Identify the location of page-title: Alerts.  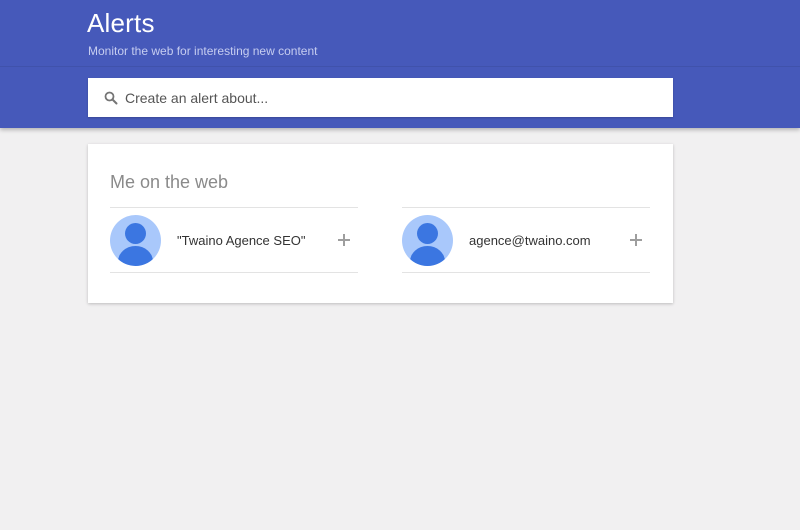
(121, 23).